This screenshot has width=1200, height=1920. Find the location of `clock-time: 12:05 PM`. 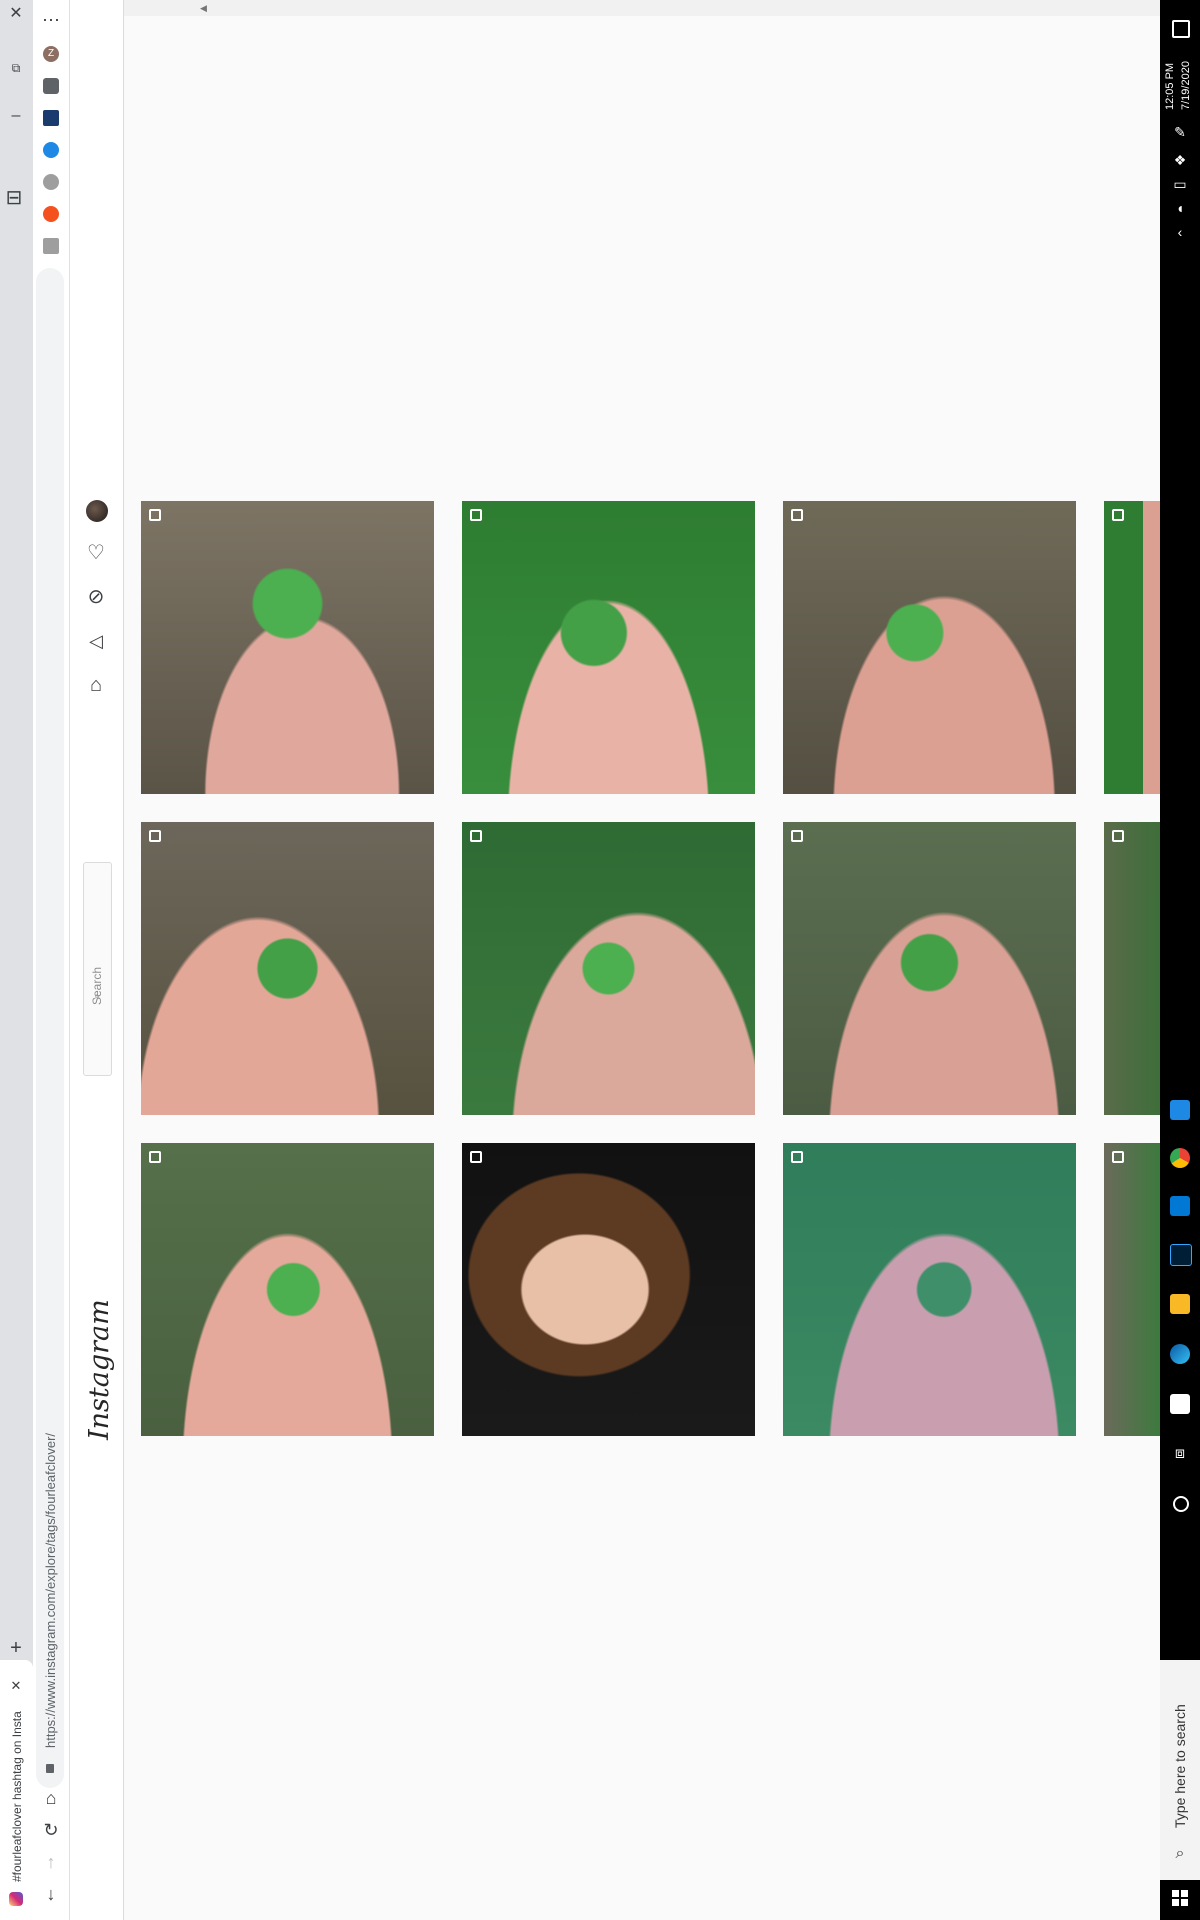

clock-time: 12:05 PM is located at coordinates (1170, 86).